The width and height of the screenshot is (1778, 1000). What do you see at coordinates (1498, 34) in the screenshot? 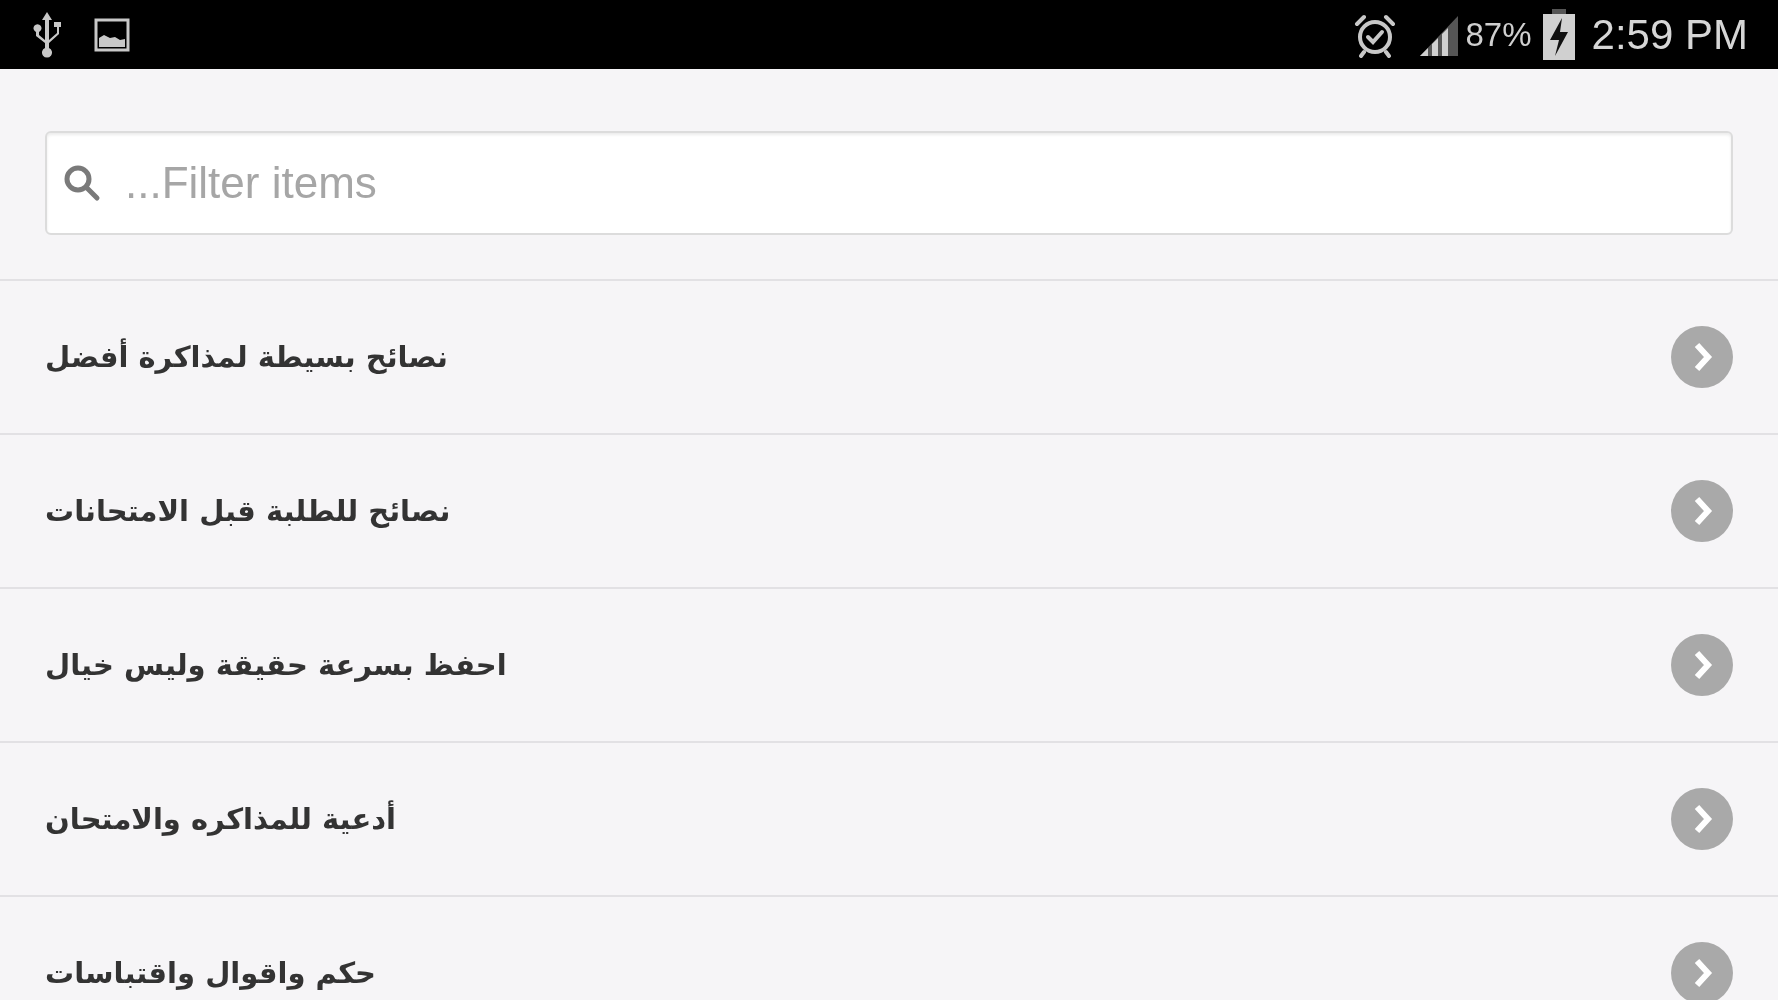
I see `battery-percentage: 87%` at bounding box center [1498, 34].